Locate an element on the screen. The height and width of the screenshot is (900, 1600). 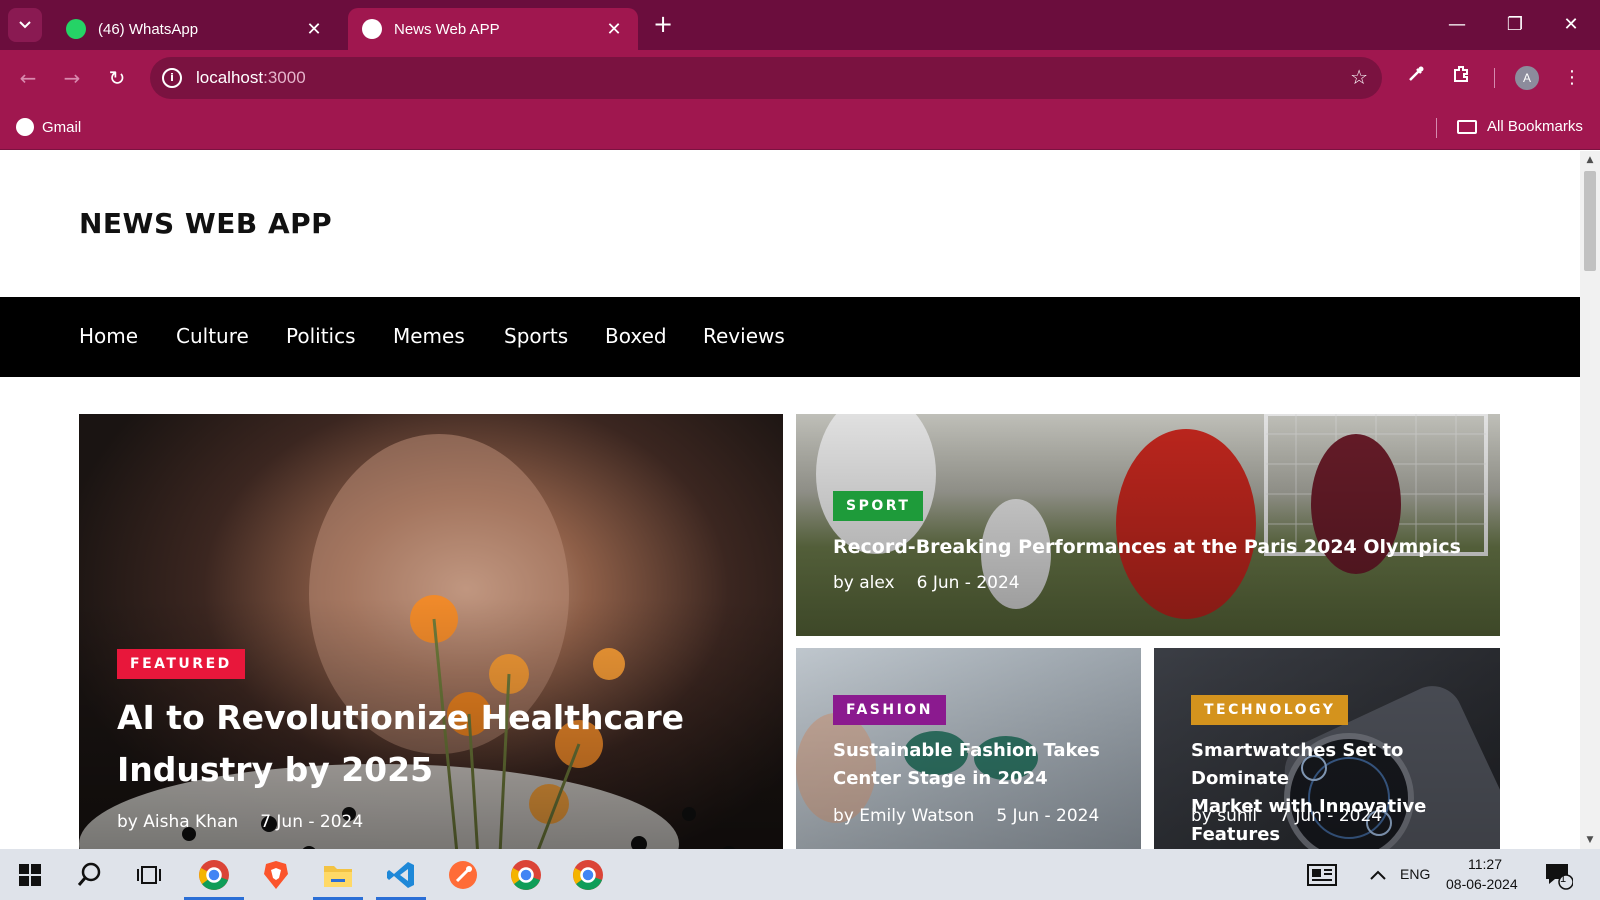
close-window-icon: ✕ is located at coordinates (1571, 25).